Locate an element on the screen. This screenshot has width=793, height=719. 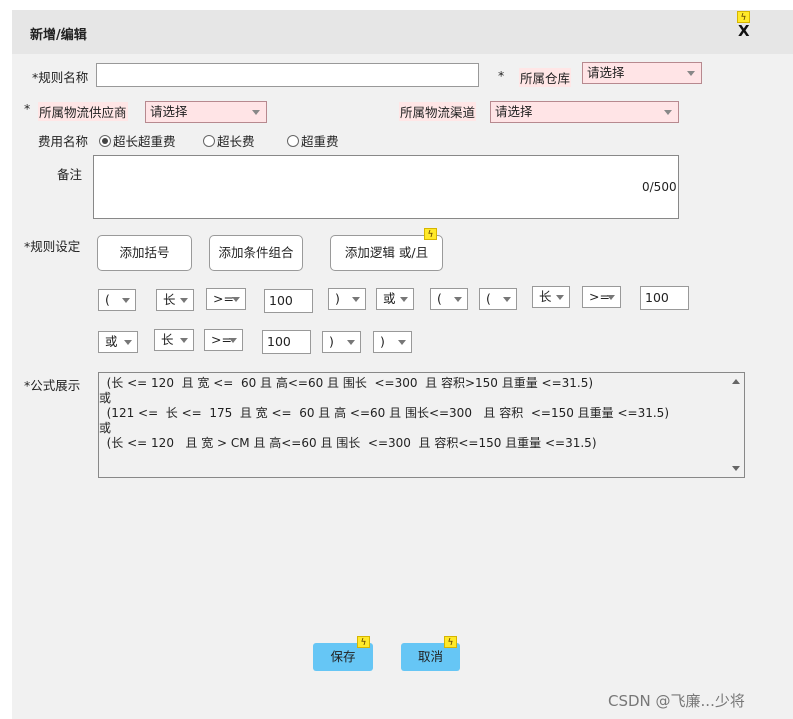
fee-option-overlong-overweight: 超长超重费 is located at coordinates (137, 140).